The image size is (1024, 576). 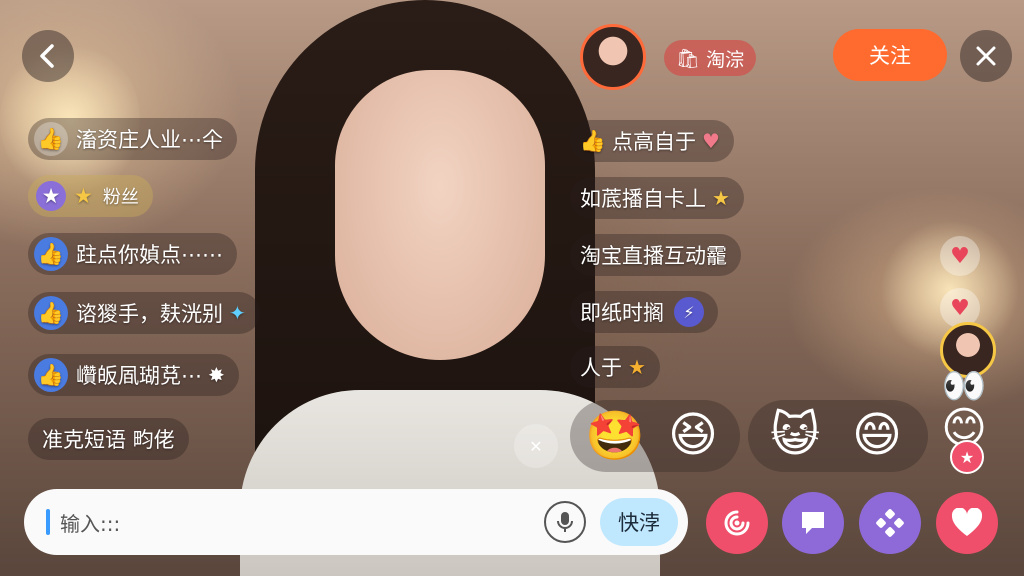 I want to click on mic-button, so click(x=565, y=522).